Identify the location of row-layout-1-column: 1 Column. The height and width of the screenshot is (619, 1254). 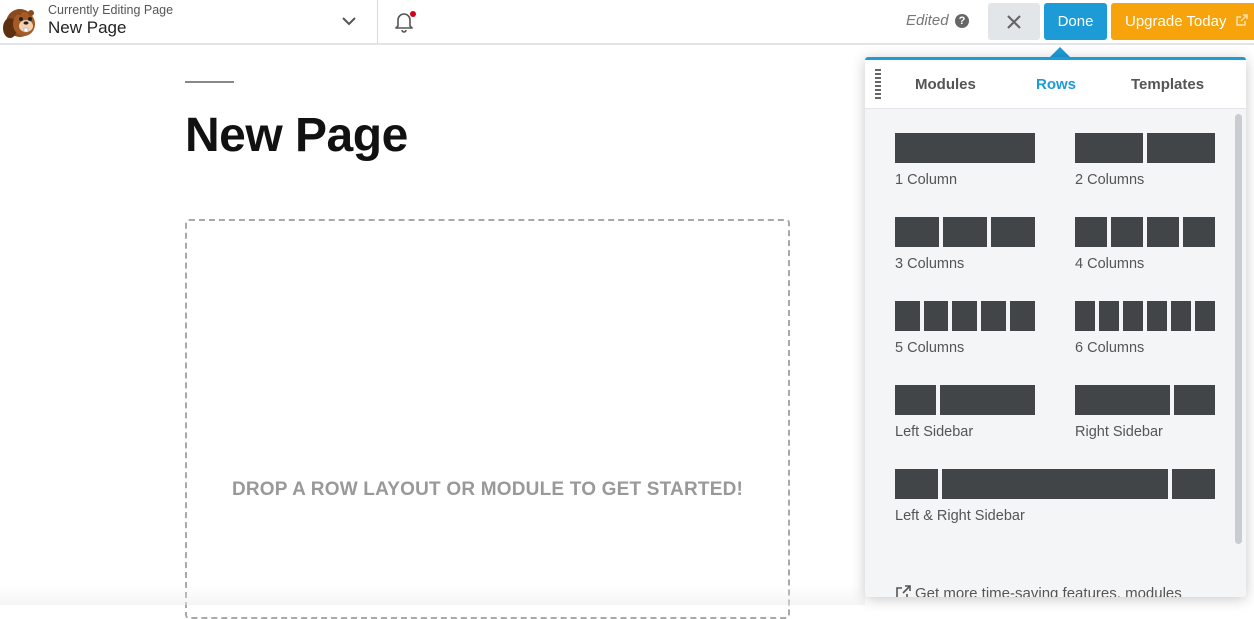
(965, 160).